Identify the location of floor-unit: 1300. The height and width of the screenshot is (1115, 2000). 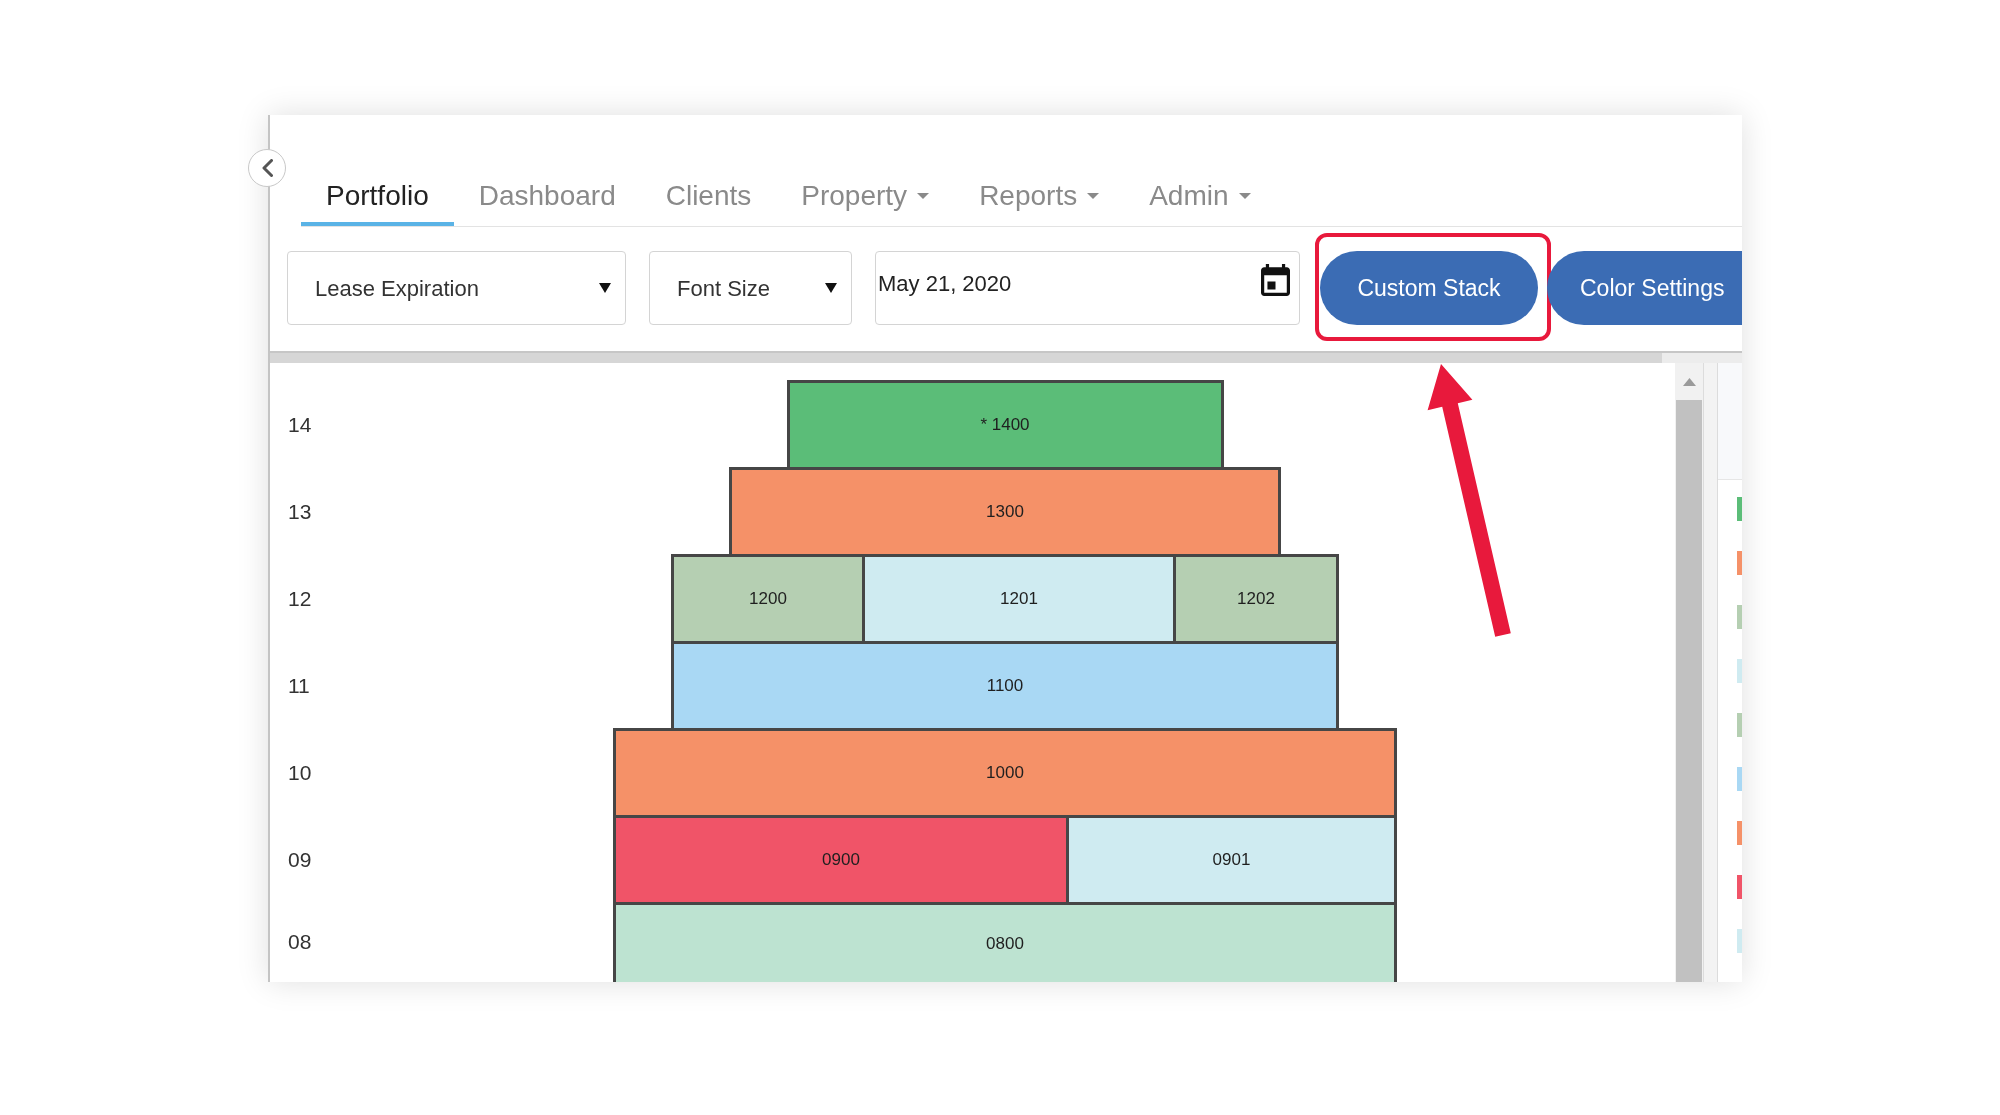
(1005, 512).